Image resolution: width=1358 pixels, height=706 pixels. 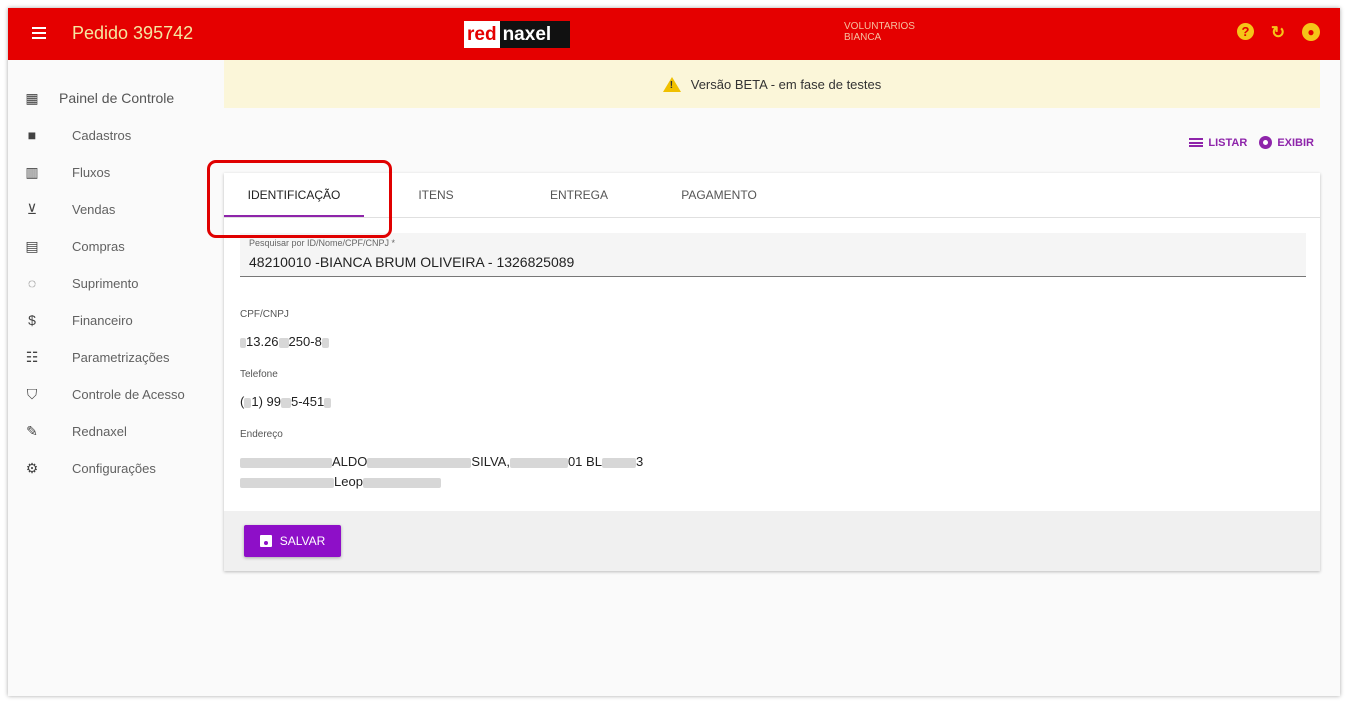 What do you see at coordinates (39, 33) in the screenshot?
I see `menu-icon` at bounding box center [39, 33].